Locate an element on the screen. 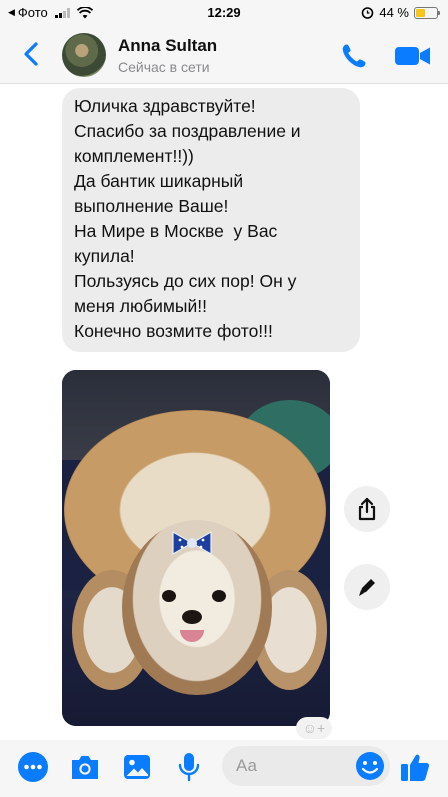  camera-icon is located at coordinates (85, 767).